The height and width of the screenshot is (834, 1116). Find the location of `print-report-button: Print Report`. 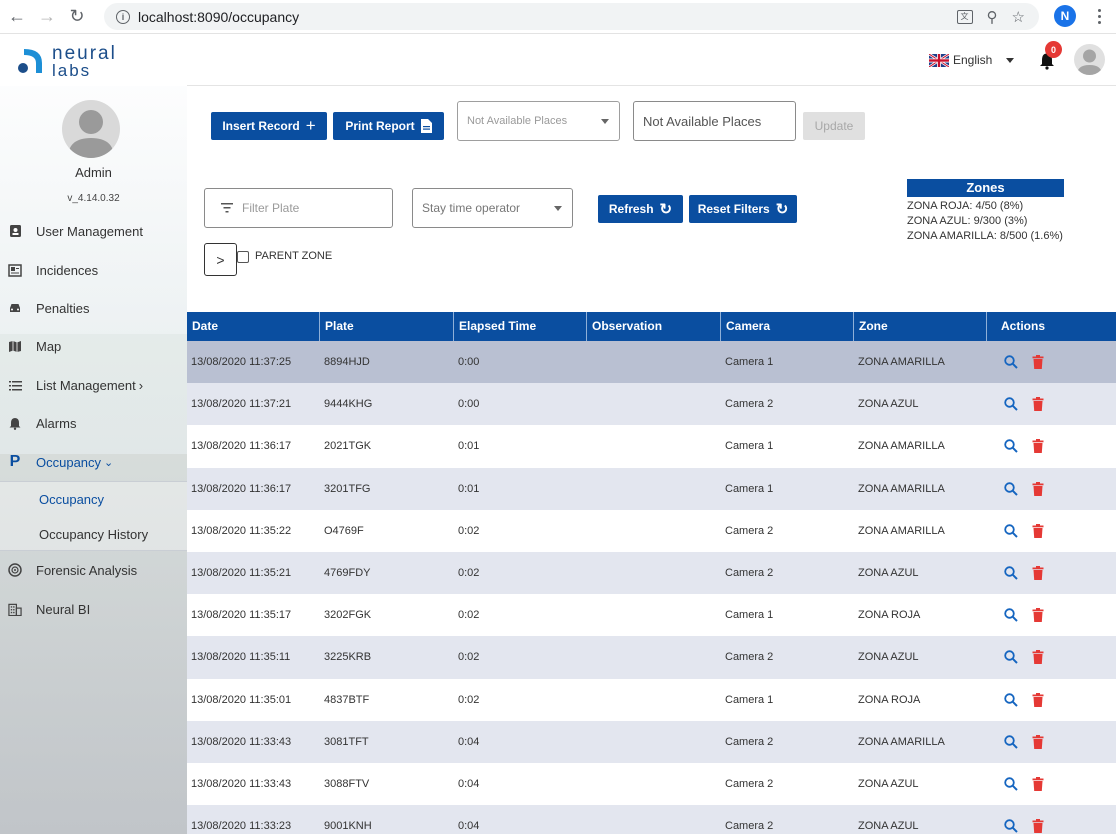

print-report-button: Print Report is located at coordinates (388, 126).